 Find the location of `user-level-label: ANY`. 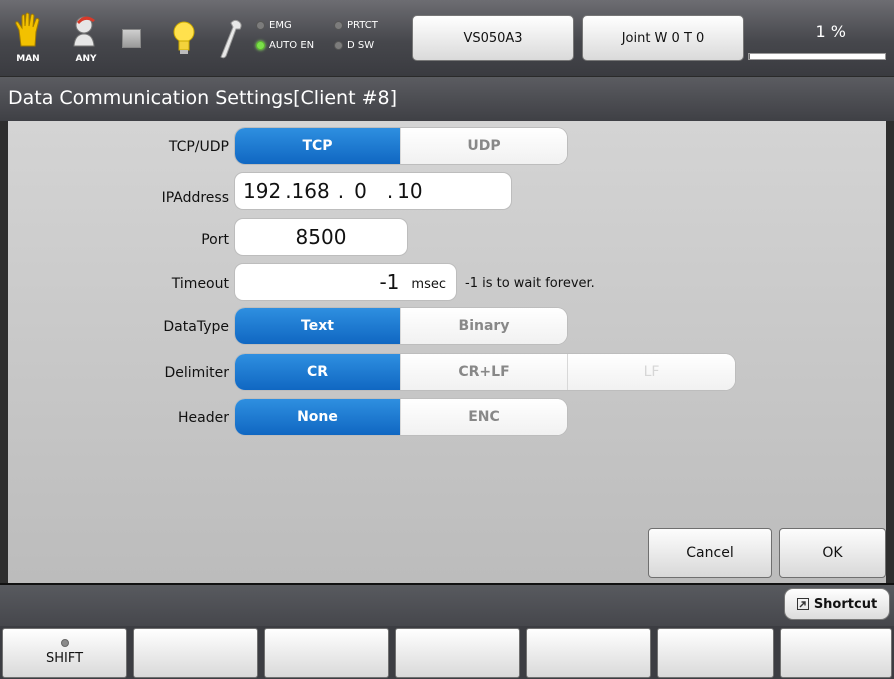

user-level-label: ANY is located at coordinates (86, 59).